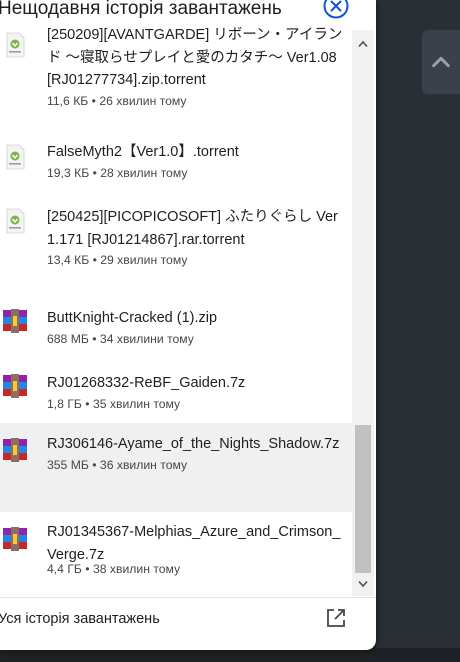  What do you see at coordinates (114, 569) in the screenshot?
I see `download-item-meta: 4,4 ГБ • 38 хвилин тому` at bounding box center [114, 569].